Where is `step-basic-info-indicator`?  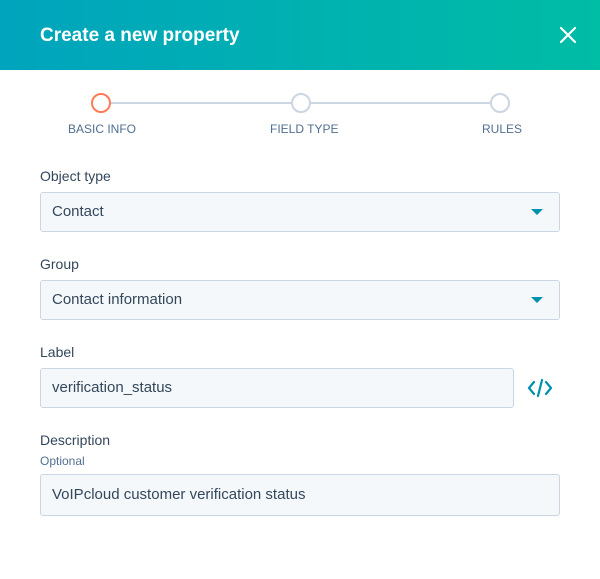 step-basic-info-indicator is located at coordinates (101, 103).